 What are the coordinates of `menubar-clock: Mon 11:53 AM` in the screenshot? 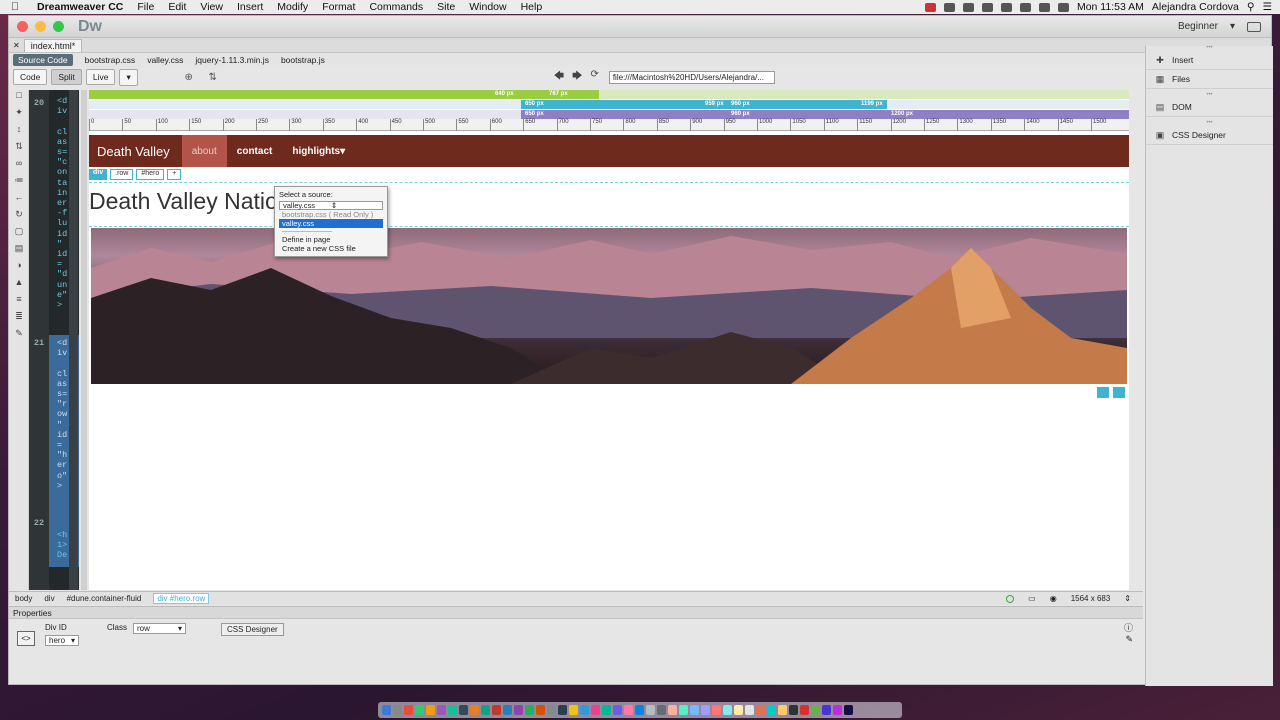 It's located at (1110, 7).